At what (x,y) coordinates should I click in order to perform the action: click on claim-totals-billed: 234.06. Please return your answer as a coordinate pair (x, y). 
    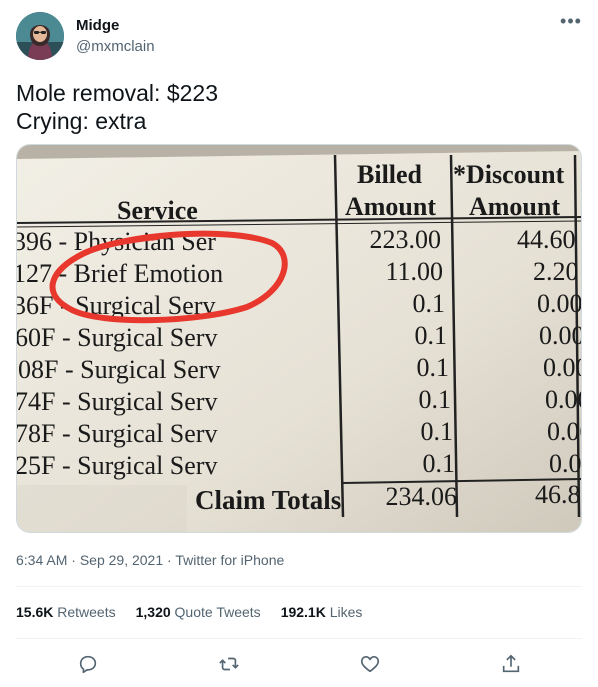
    Looking at the image, I should click on (422, 496).